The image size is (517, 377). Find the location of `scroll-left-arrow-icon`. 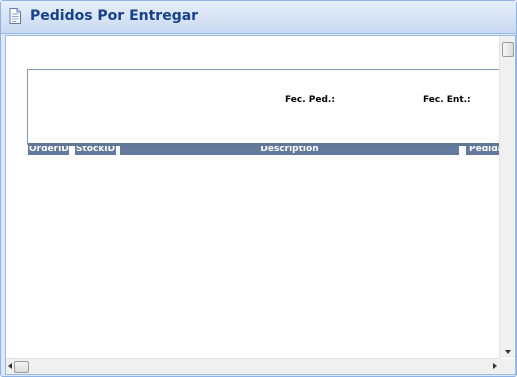

scroll-left-arrow-icon is located at coordinates (10, 366).